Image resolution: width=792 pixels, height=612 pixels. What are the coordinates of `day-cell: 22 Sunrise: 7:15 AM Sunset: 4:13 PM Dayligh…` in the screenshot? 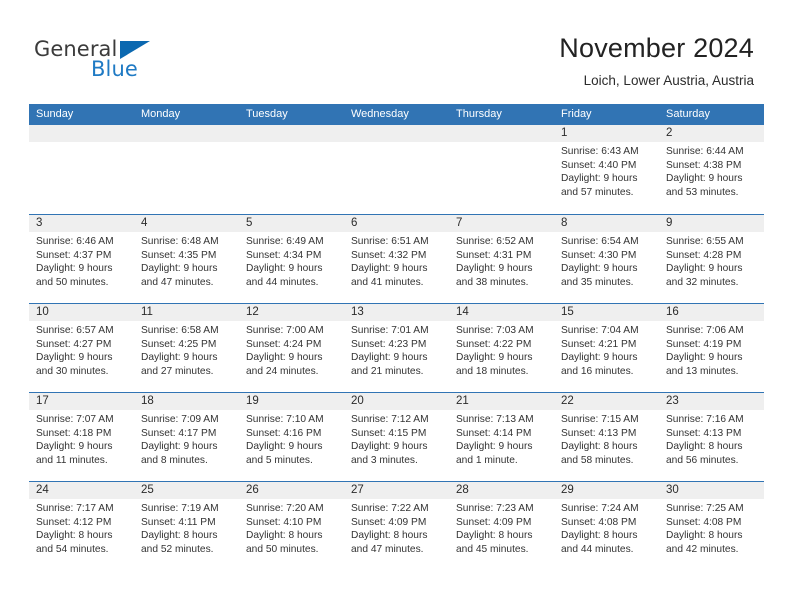 It's located at (606, 437).